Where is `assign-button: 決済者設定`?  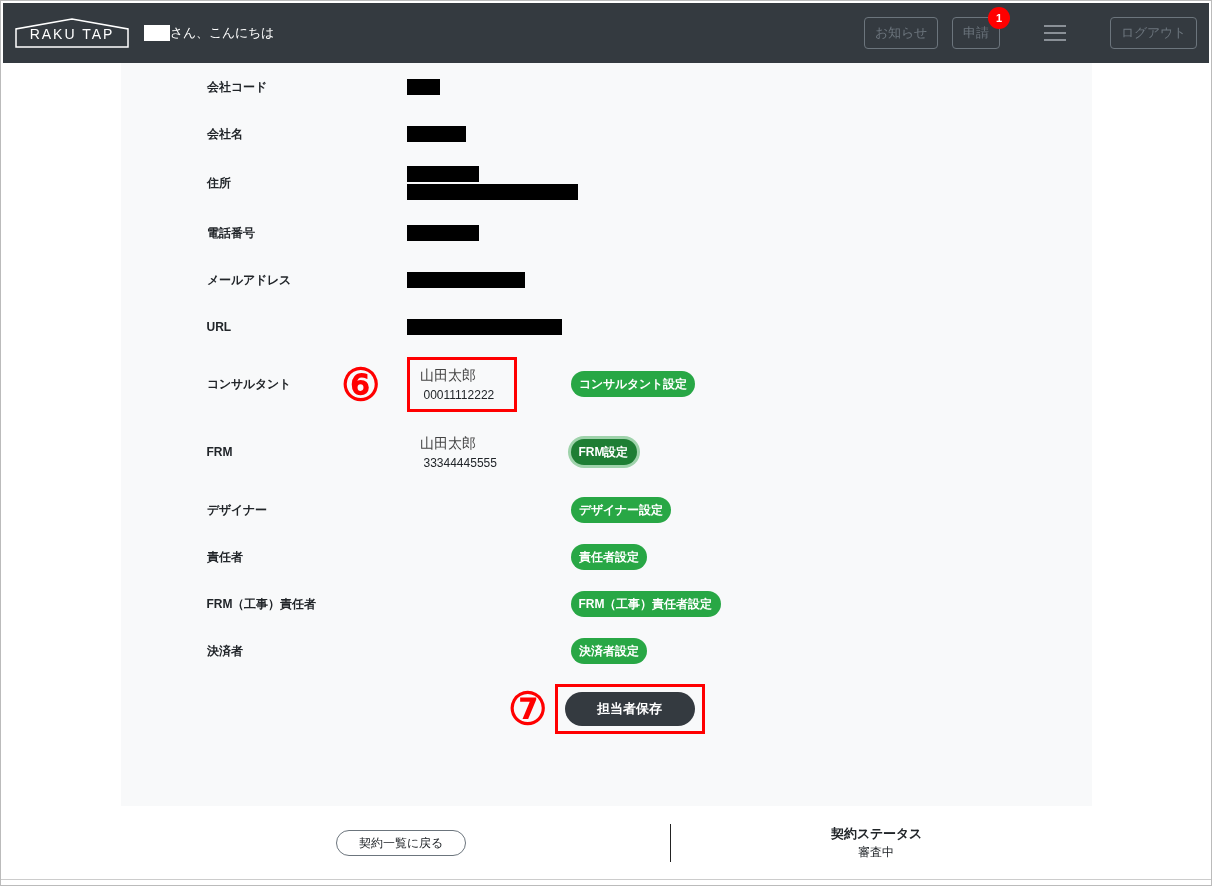
assign-button: 決済者設定 is located at coordinates (608, 650).